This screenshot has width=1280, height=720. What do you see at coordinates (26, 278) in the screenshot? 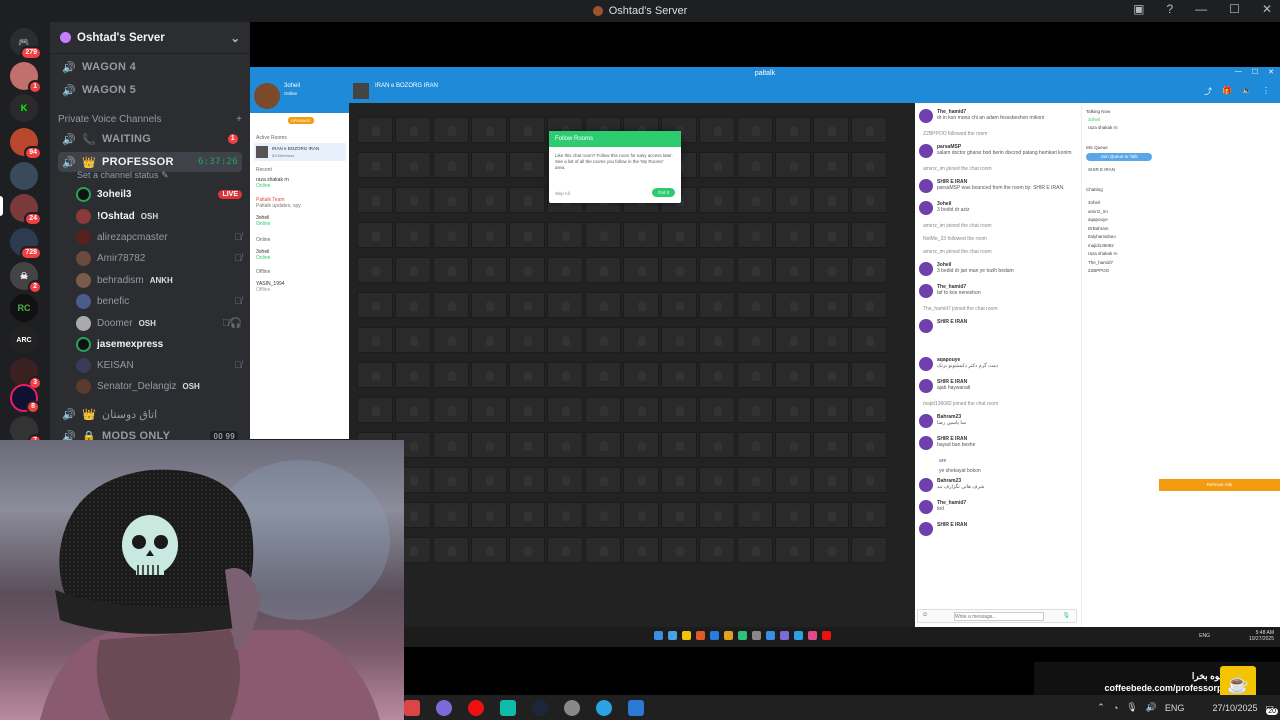
I see `server-icon-7: ☠ 2` at bounding box center [26, 278].